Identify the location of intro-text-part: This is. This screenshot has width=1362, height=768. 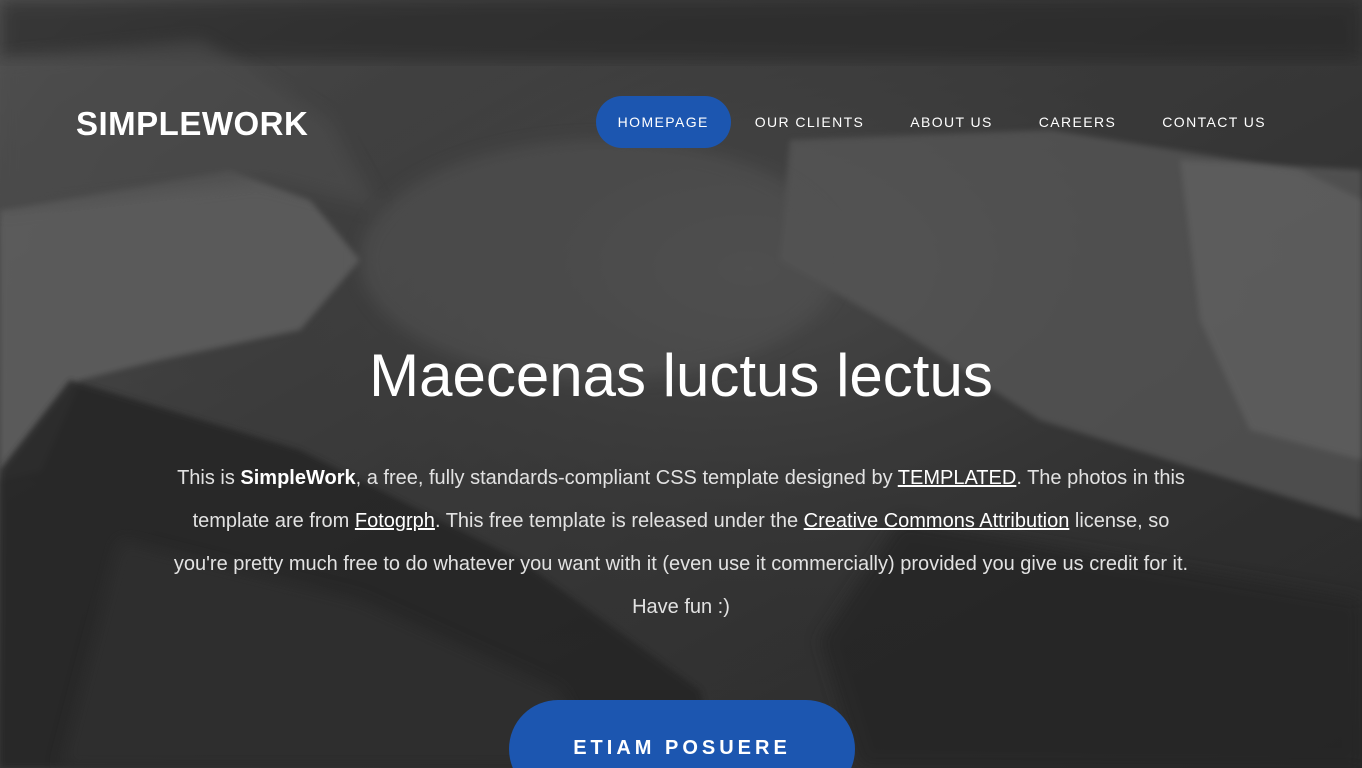
(209, 478).